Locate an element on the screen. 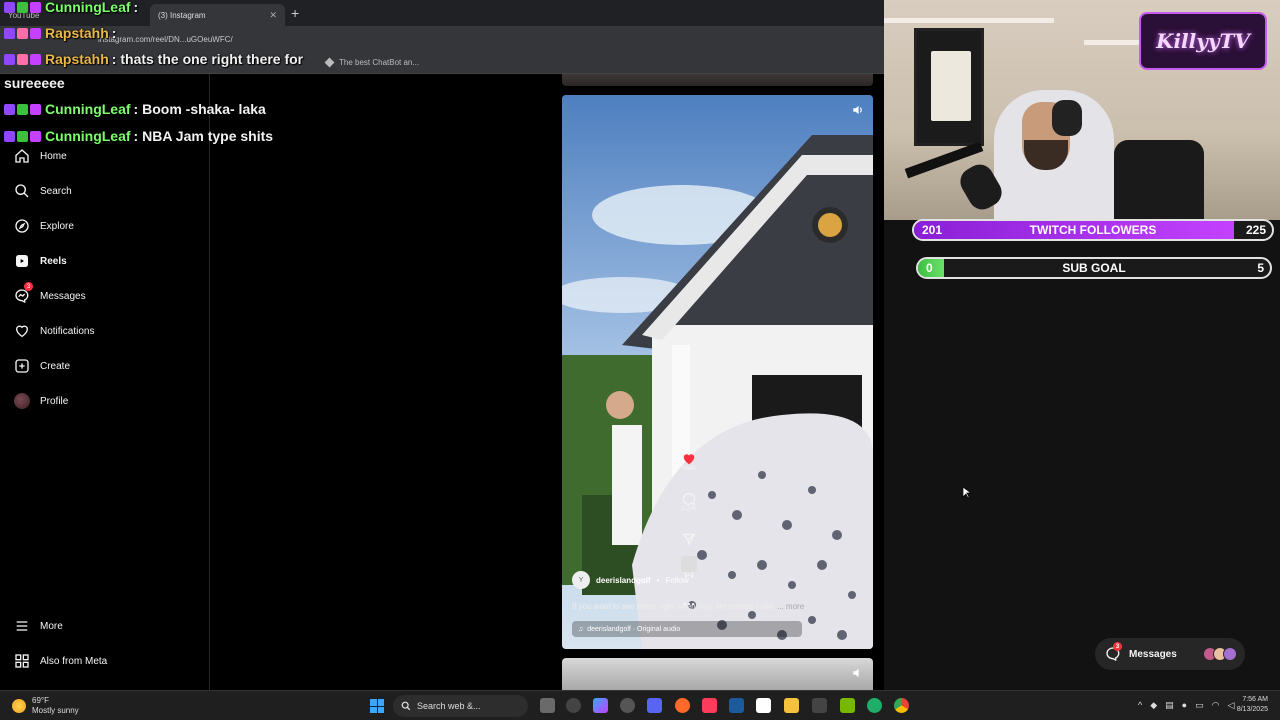 This screenshot has height=720, width=1280. obs-icon is located at coordinates (627, 705).